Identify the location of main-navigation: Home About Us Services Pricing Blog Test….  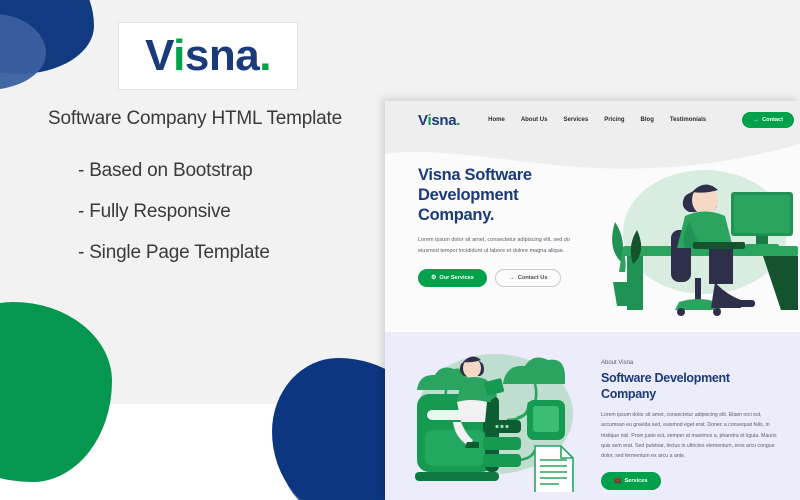
(641, 120).